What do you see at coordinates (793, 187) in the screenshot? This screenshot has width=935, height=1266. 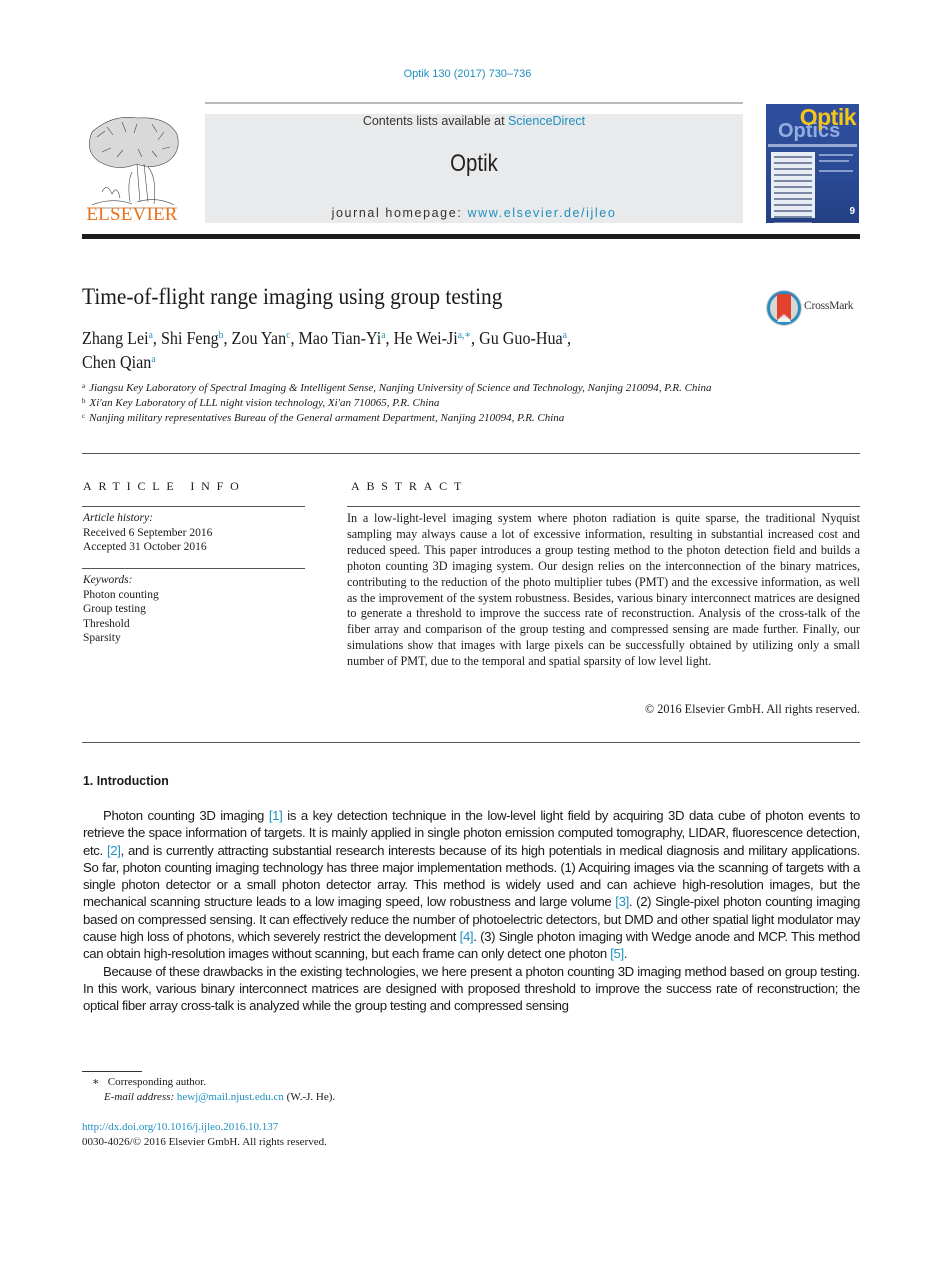 I see `cover-contents-box` at bounding box center [793, 187].